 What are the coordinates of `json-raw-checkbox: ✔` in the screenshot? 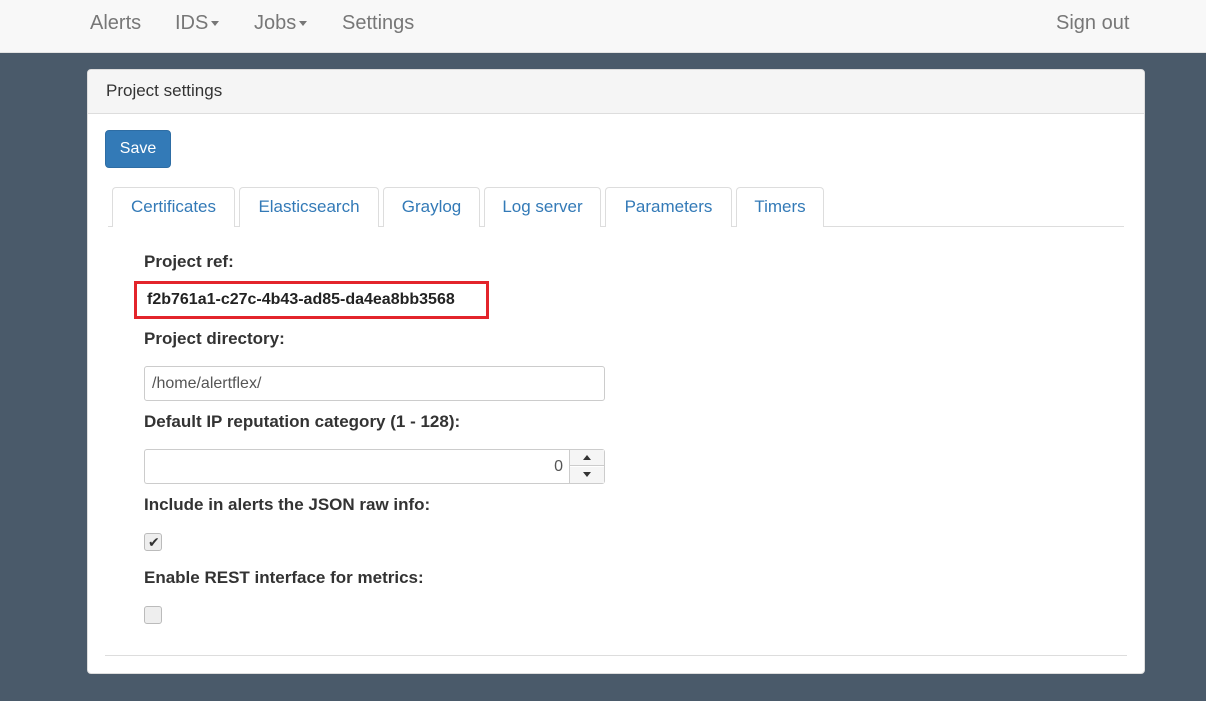 It's located at (153, 542).